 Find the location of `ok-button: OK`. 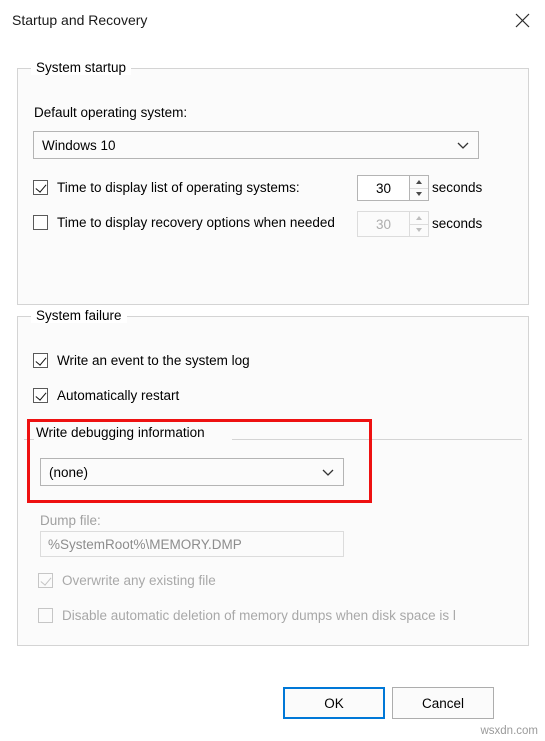

ok-button: OK is located at coordinates (334, 703).